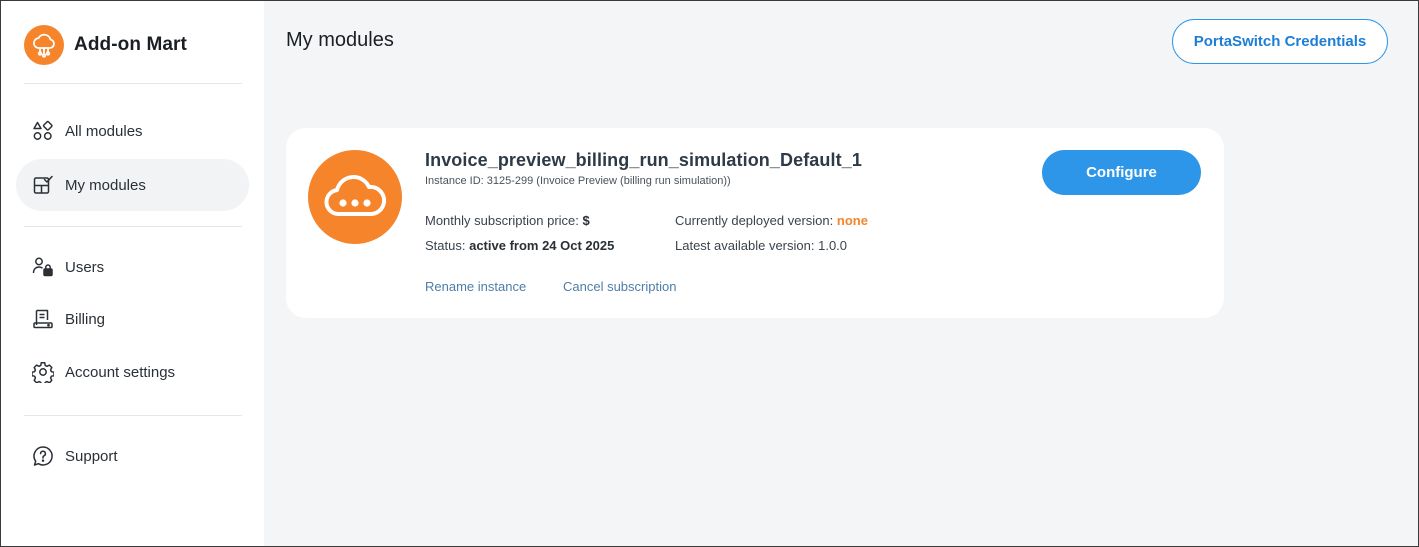 This screenshot has width=1419, height=547. What do you see at coordinates (619, 286) in the screenshot?
I see `cancel-subscription-link: Cancel subscription` at bounding box center [619, 286].